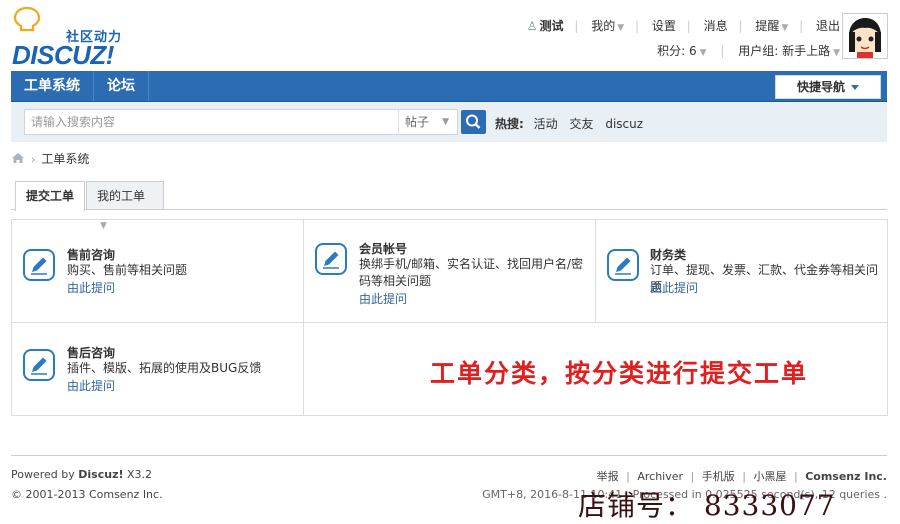 The image size is (900, 524). I want to click on category-title: 售后咨询, so click(91, 353).